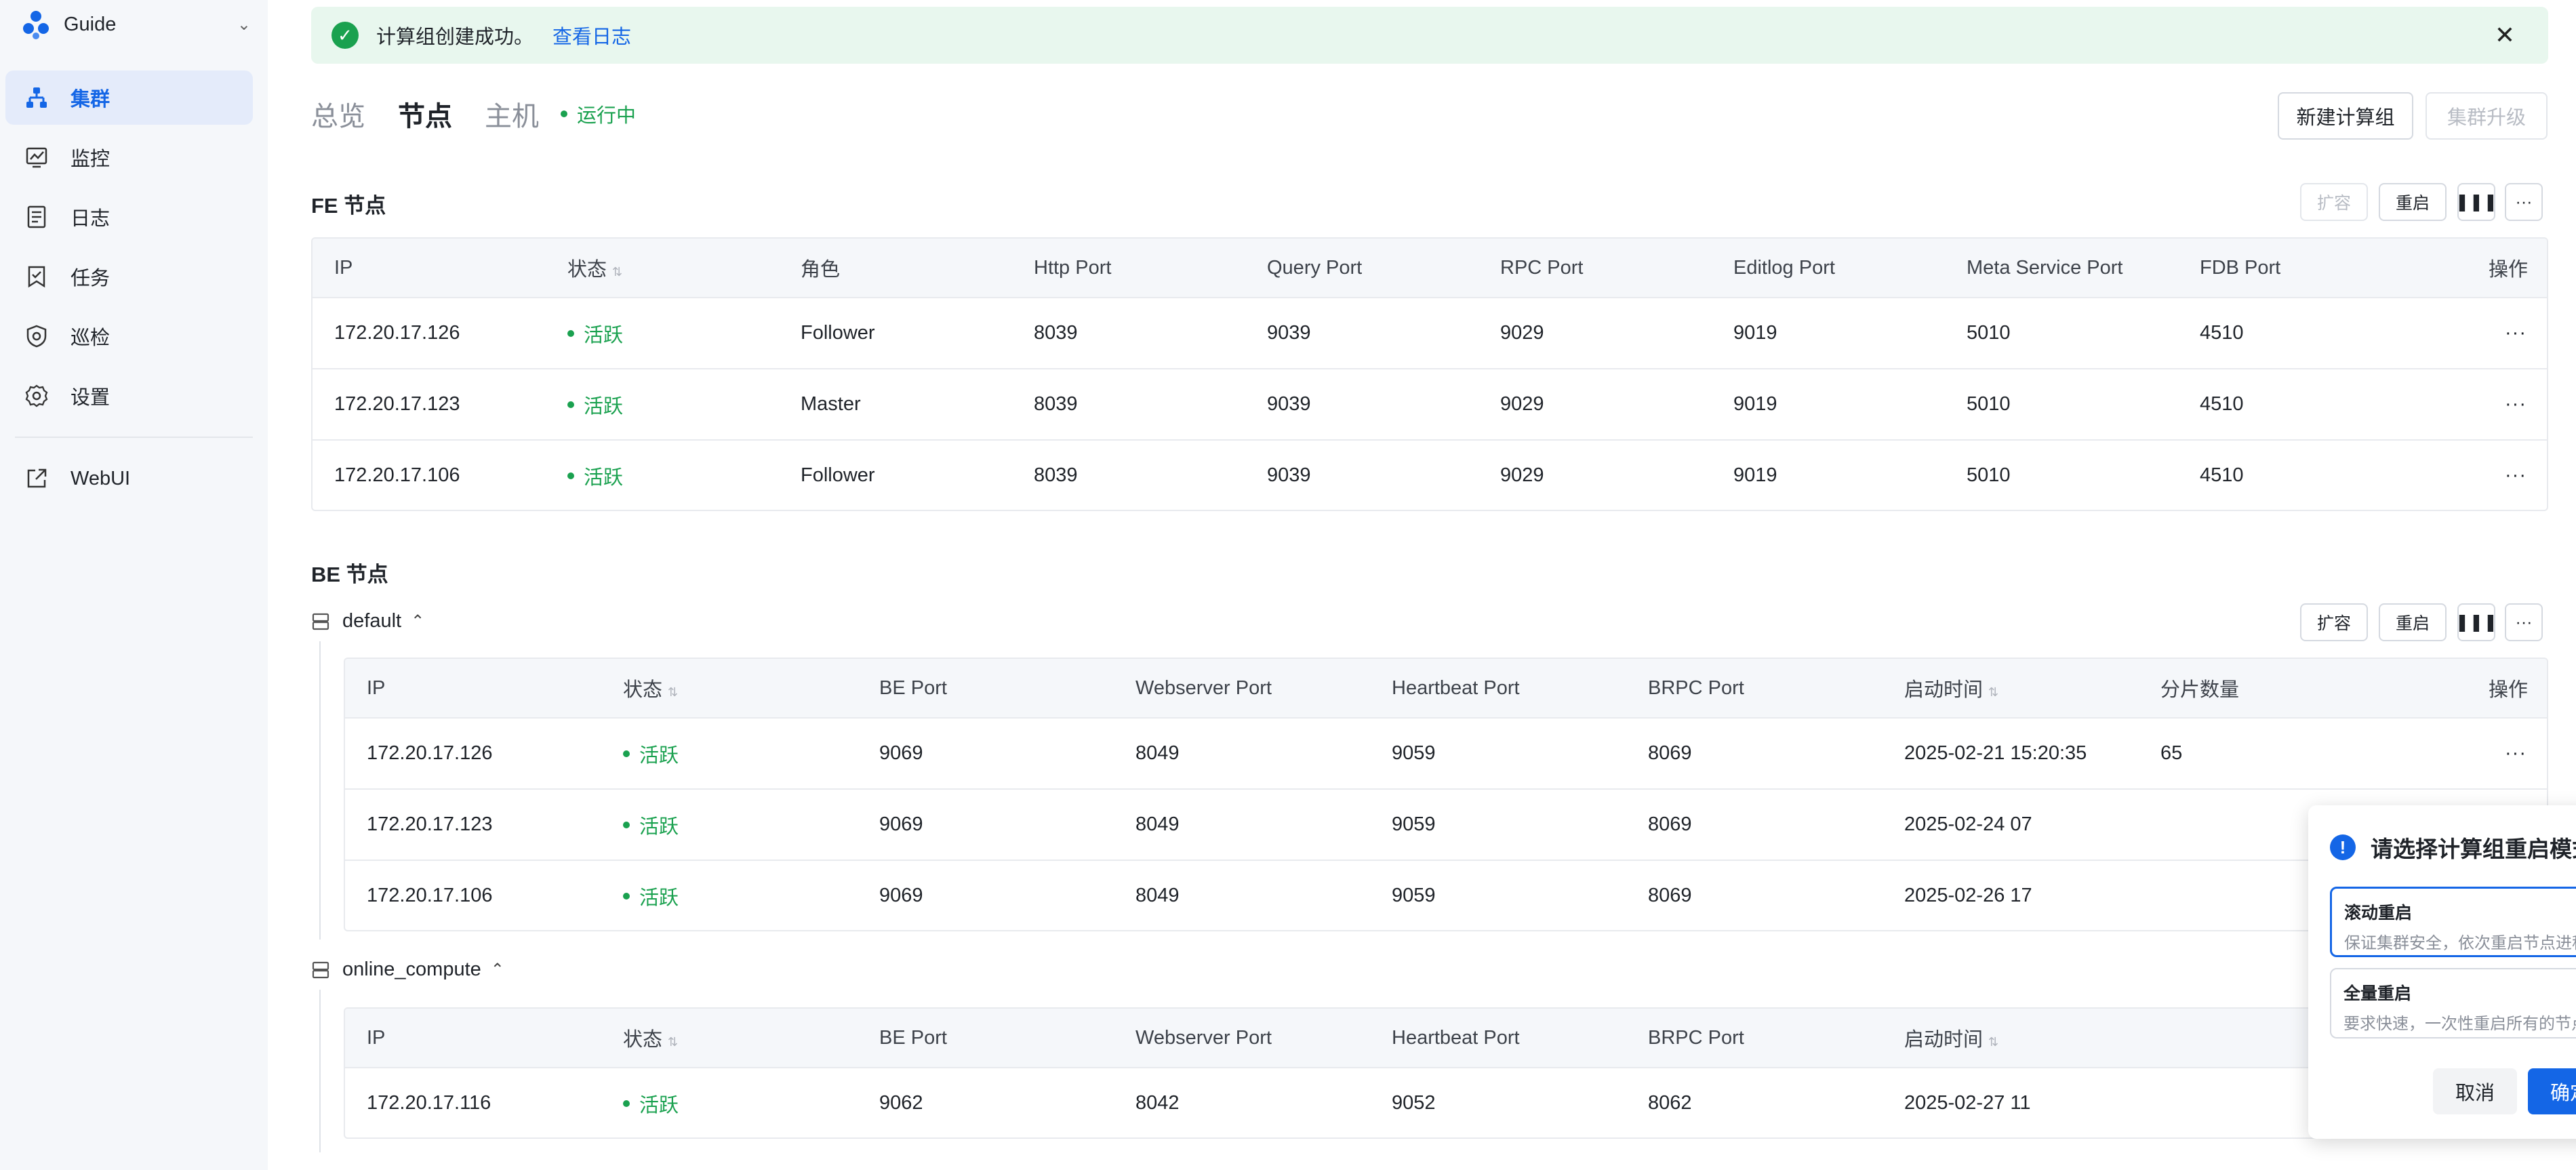  Describe the element at coordinates (1995, 753) in the screenshot. I see `cell-start-time: 2025-02-21 15:20:35` at that location.